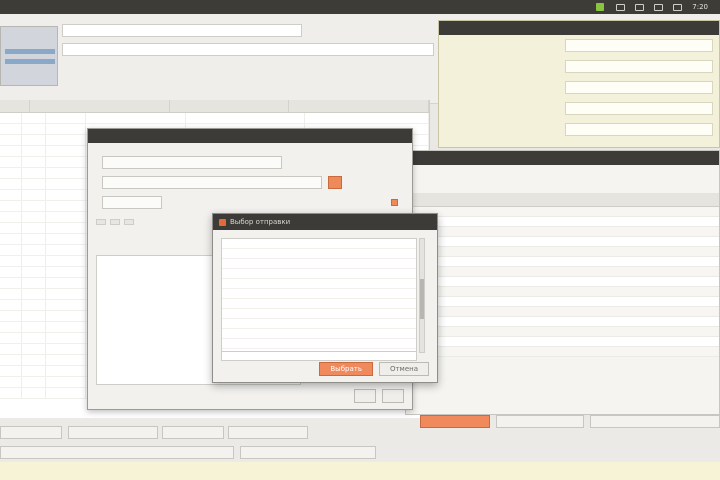  What do you see at coordinates (374, 369) in the screenshot?
I see `dialog-buttons: Выбрать Отмена` at bounding box center [374, 369].